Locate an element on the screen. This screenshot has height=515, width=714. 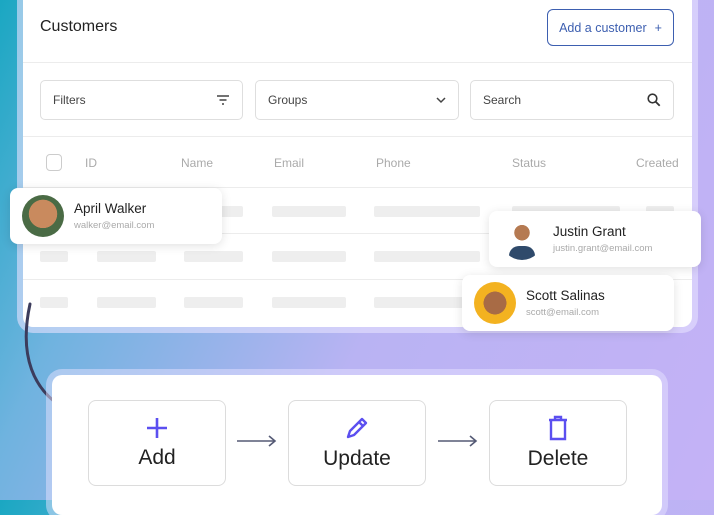
pencil-icon is located at coordinates (357, 428).